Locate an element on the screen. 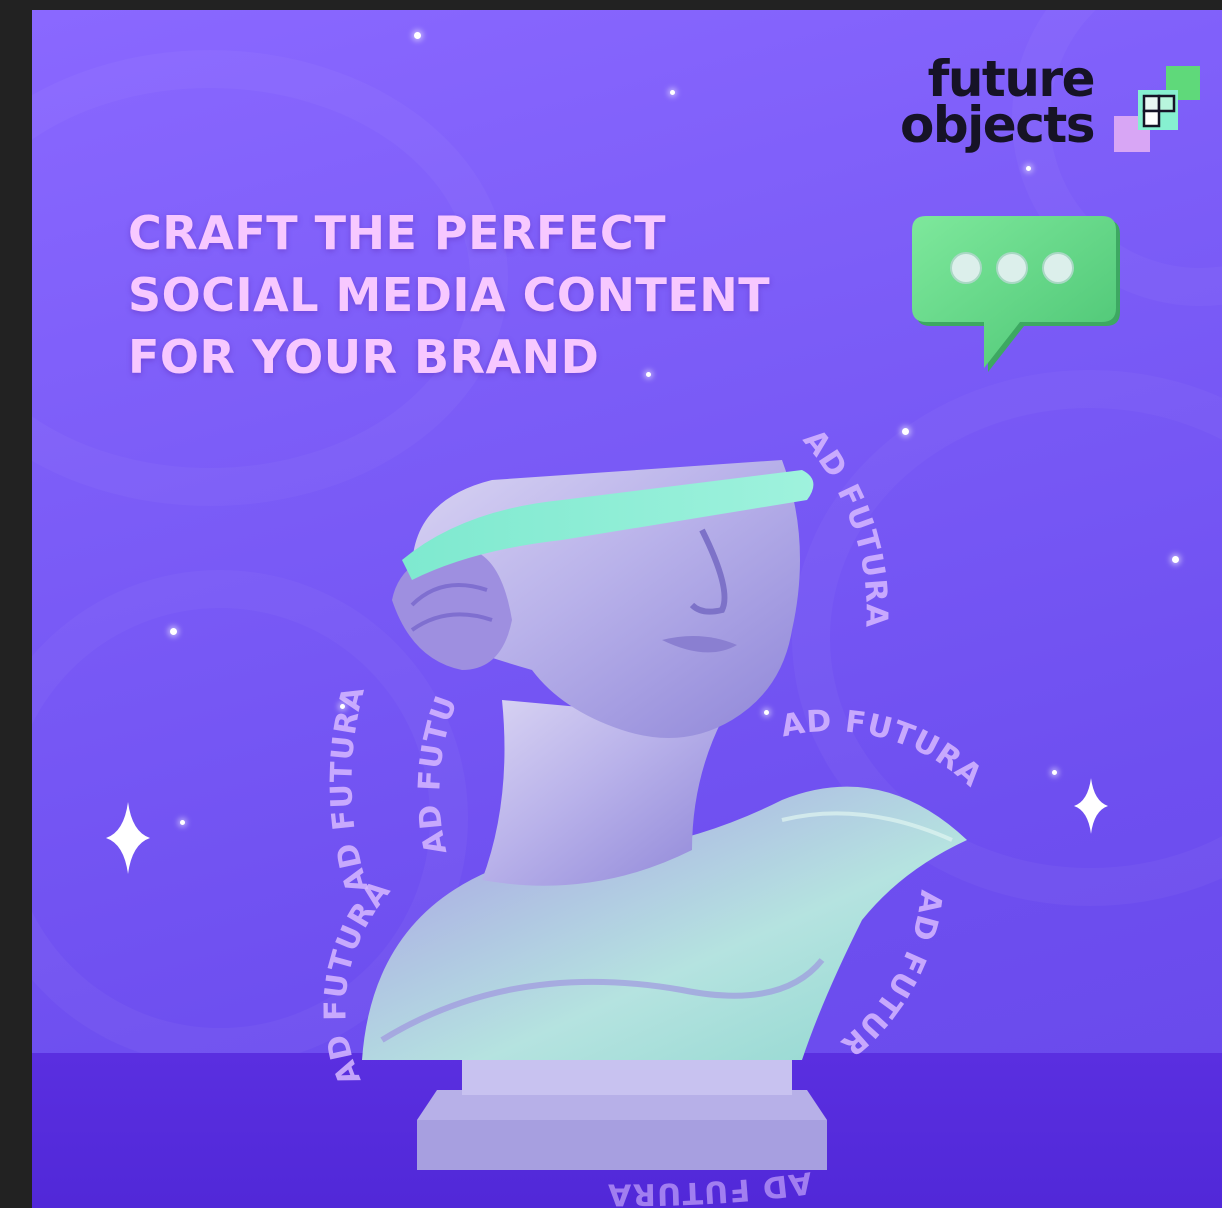 Image resolution: width=1222 pixels, height=1208 pixels. headline-line-2: SOCIAL MEDIA CONTENT is located at coordinates (449, 295).